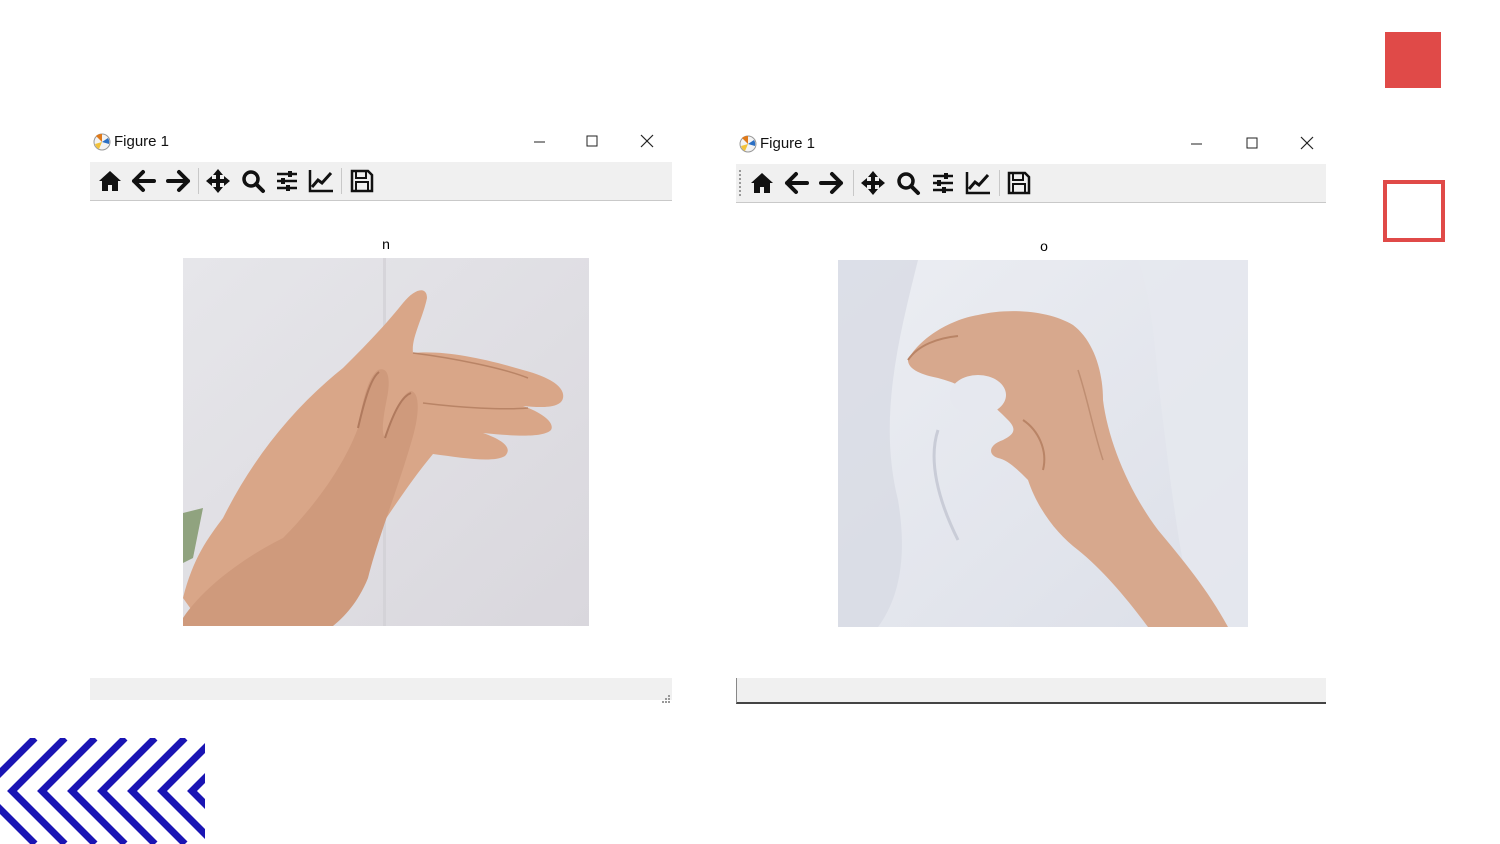 The height and width of the screenshot is (844, 1500). I want to click on resize-grip-icon, so click(666, 696).